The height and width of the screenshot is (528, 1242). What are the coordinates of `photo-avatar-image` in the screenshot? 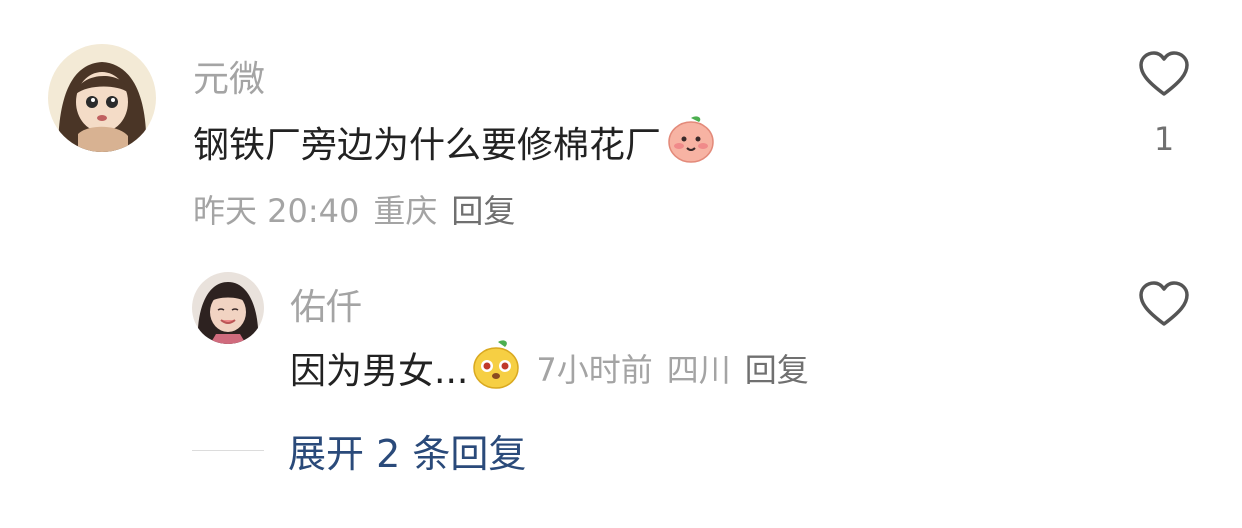 It's located at (228, 308).